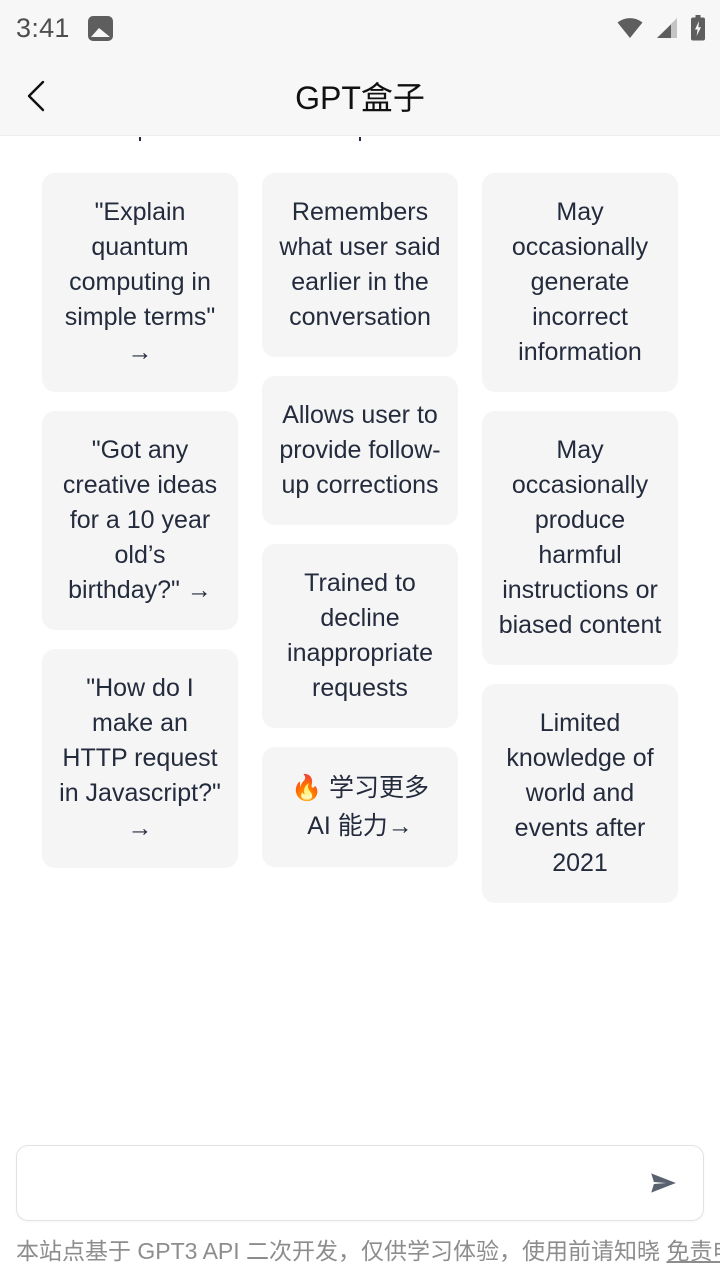 The width and height of the screenshot is (720, 1280). What do you see at coordinates (580, 139) in the screenshot?
I see `clipped-heading-limitations` at bounding box center [580, 139].